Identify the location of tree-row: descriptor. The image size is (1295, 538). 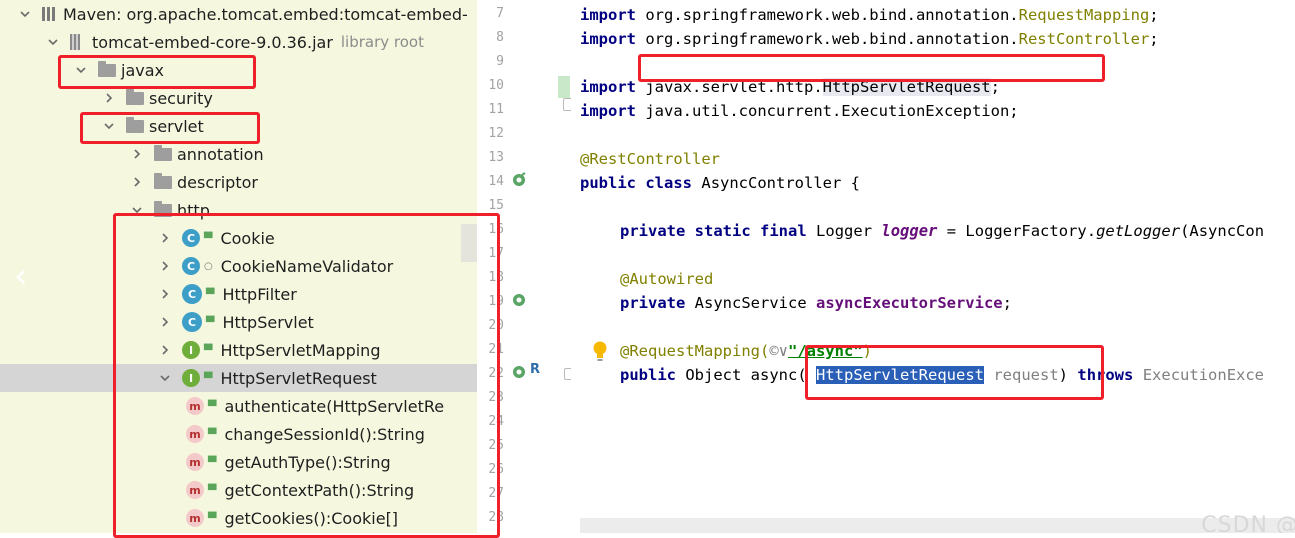
(238, 182).